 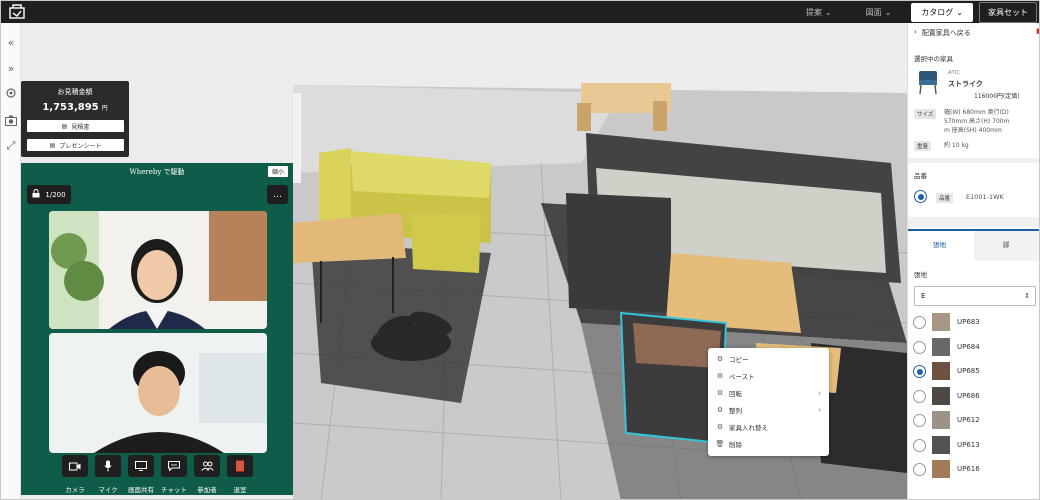 I want to click on whereby-toolbar: カメラ マイク 画面共有 チャット 参加者 退室, so click(x=157, y=474).